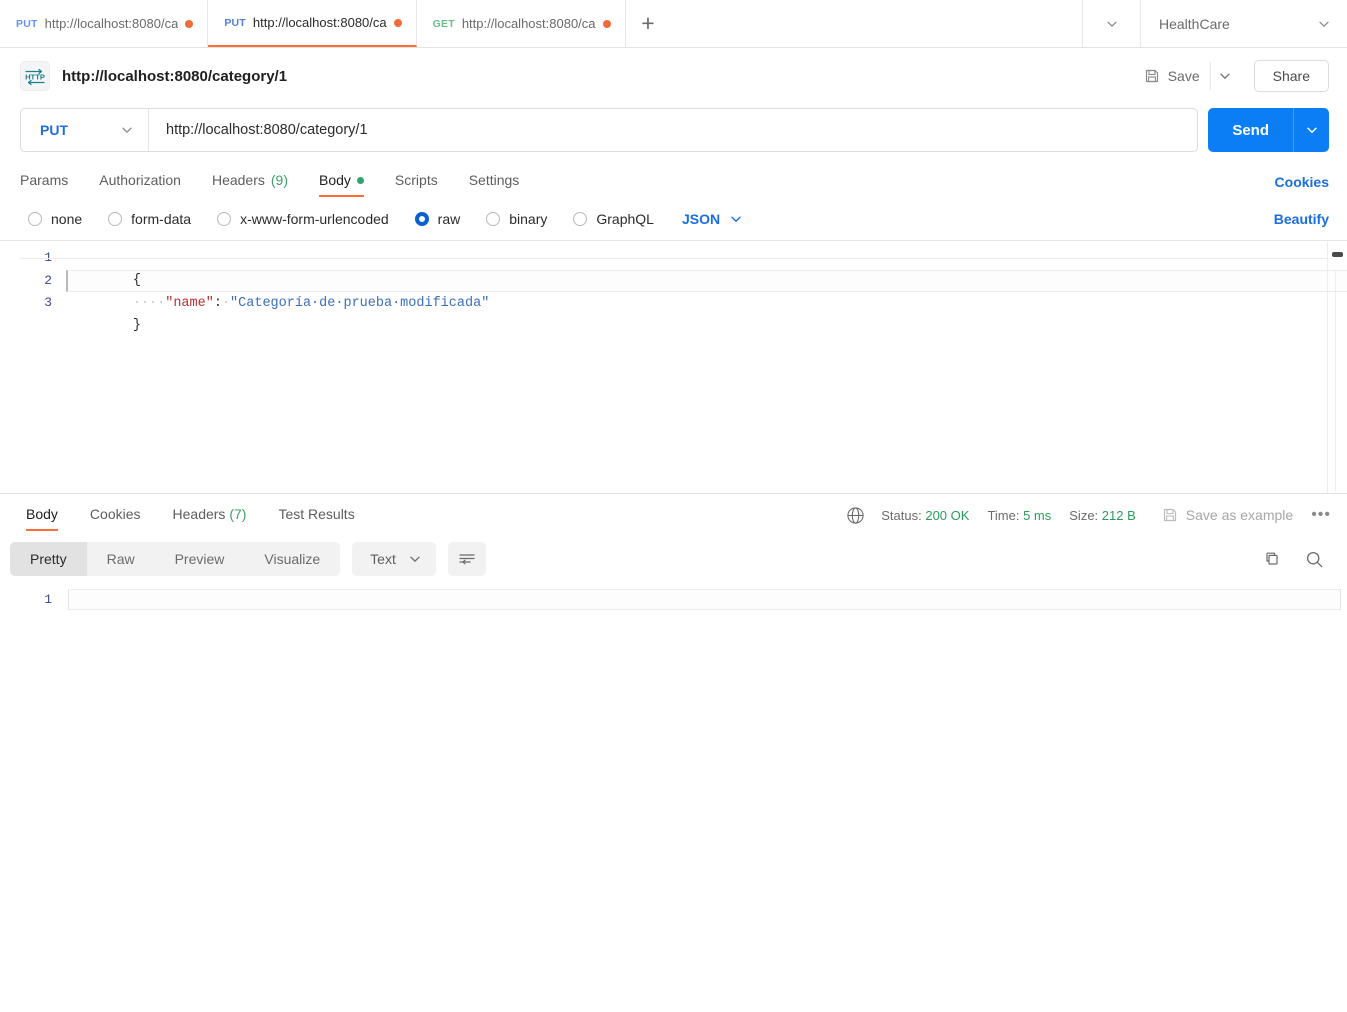 The height and width of the screenshot is (1012, 1347). Describe the element at coordinates (48, 559) in the screenshot. I see `view-mode-pretty: Pretty` at that location.